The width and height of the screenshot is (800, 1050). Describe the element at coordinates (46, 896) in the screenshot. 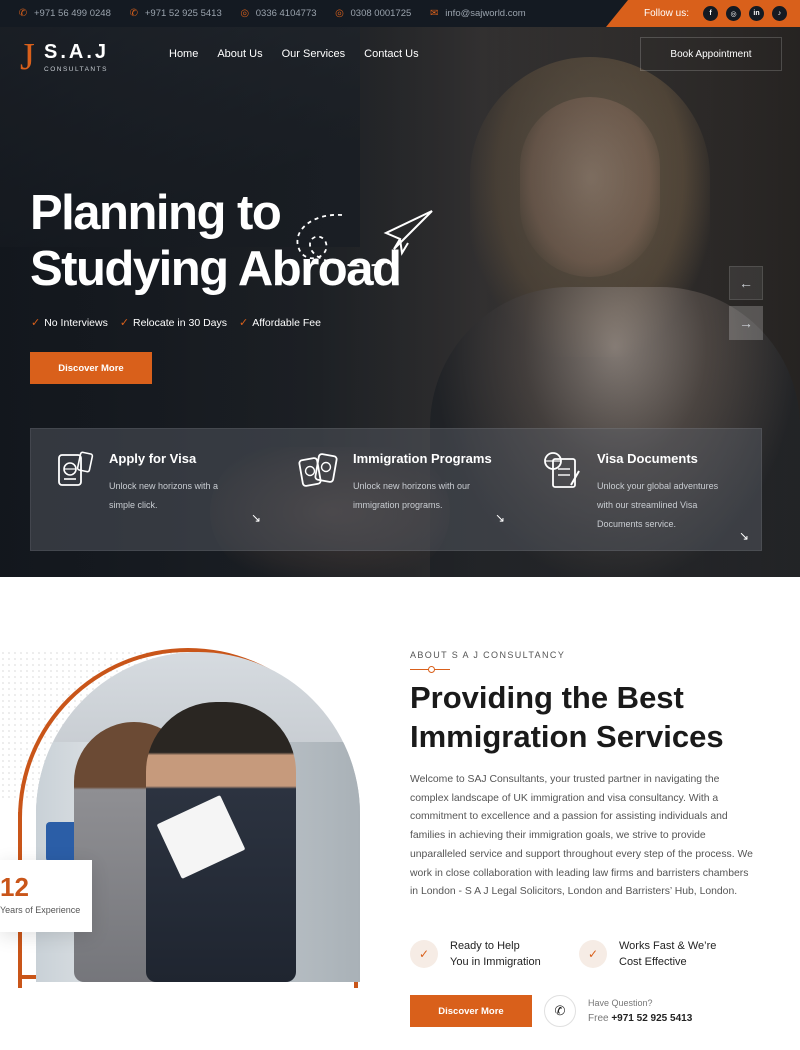

I see `experience-badge: 12 Years of Experience` at that location.